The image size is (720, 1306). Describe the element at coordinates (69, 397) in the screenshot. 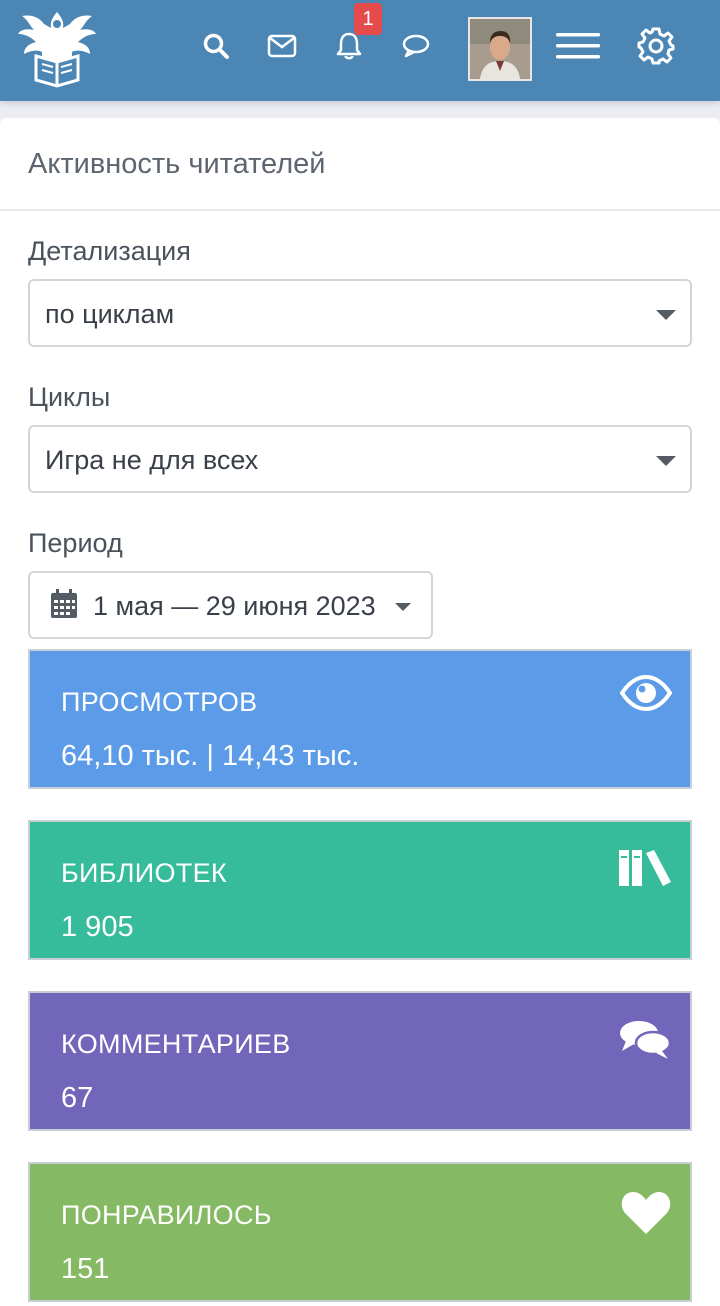

I see `cycles-label: Циклы` at that location.